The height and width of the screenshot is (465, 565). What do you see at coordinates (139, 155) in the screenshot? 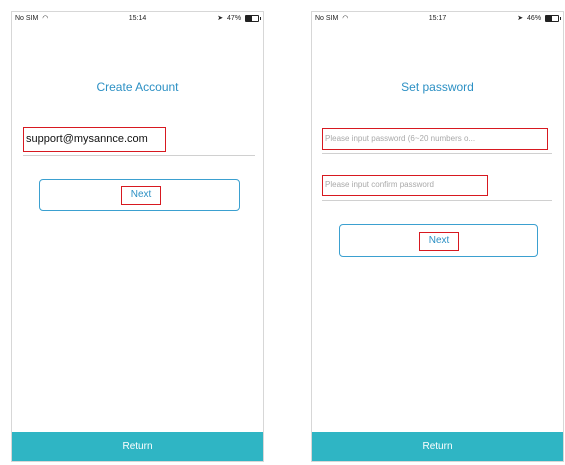
I see `email-underline` at bounding box center [139, 155].